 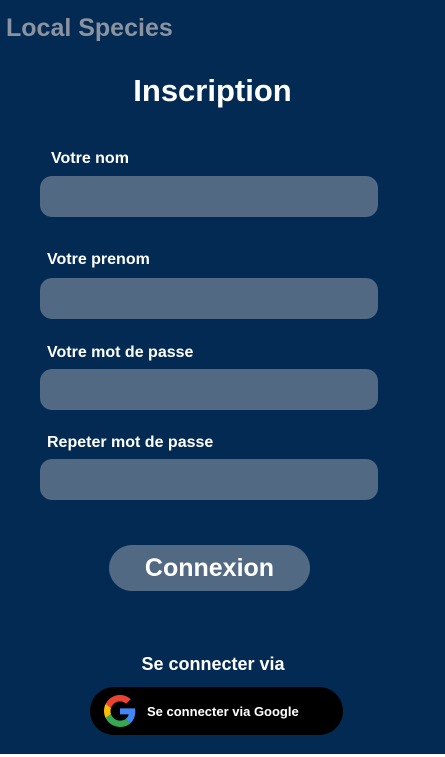 I want to click on password-label: Votre mot de passe, so click(x=120, y=352).